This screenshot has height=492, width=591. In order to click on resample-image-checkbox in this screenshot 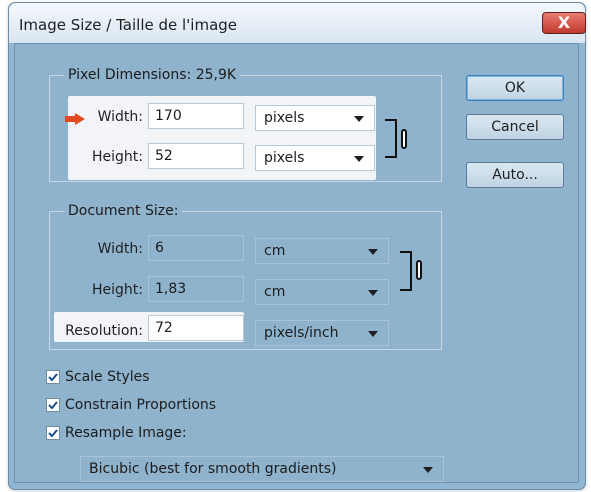, I will do `click(53, 433)`.